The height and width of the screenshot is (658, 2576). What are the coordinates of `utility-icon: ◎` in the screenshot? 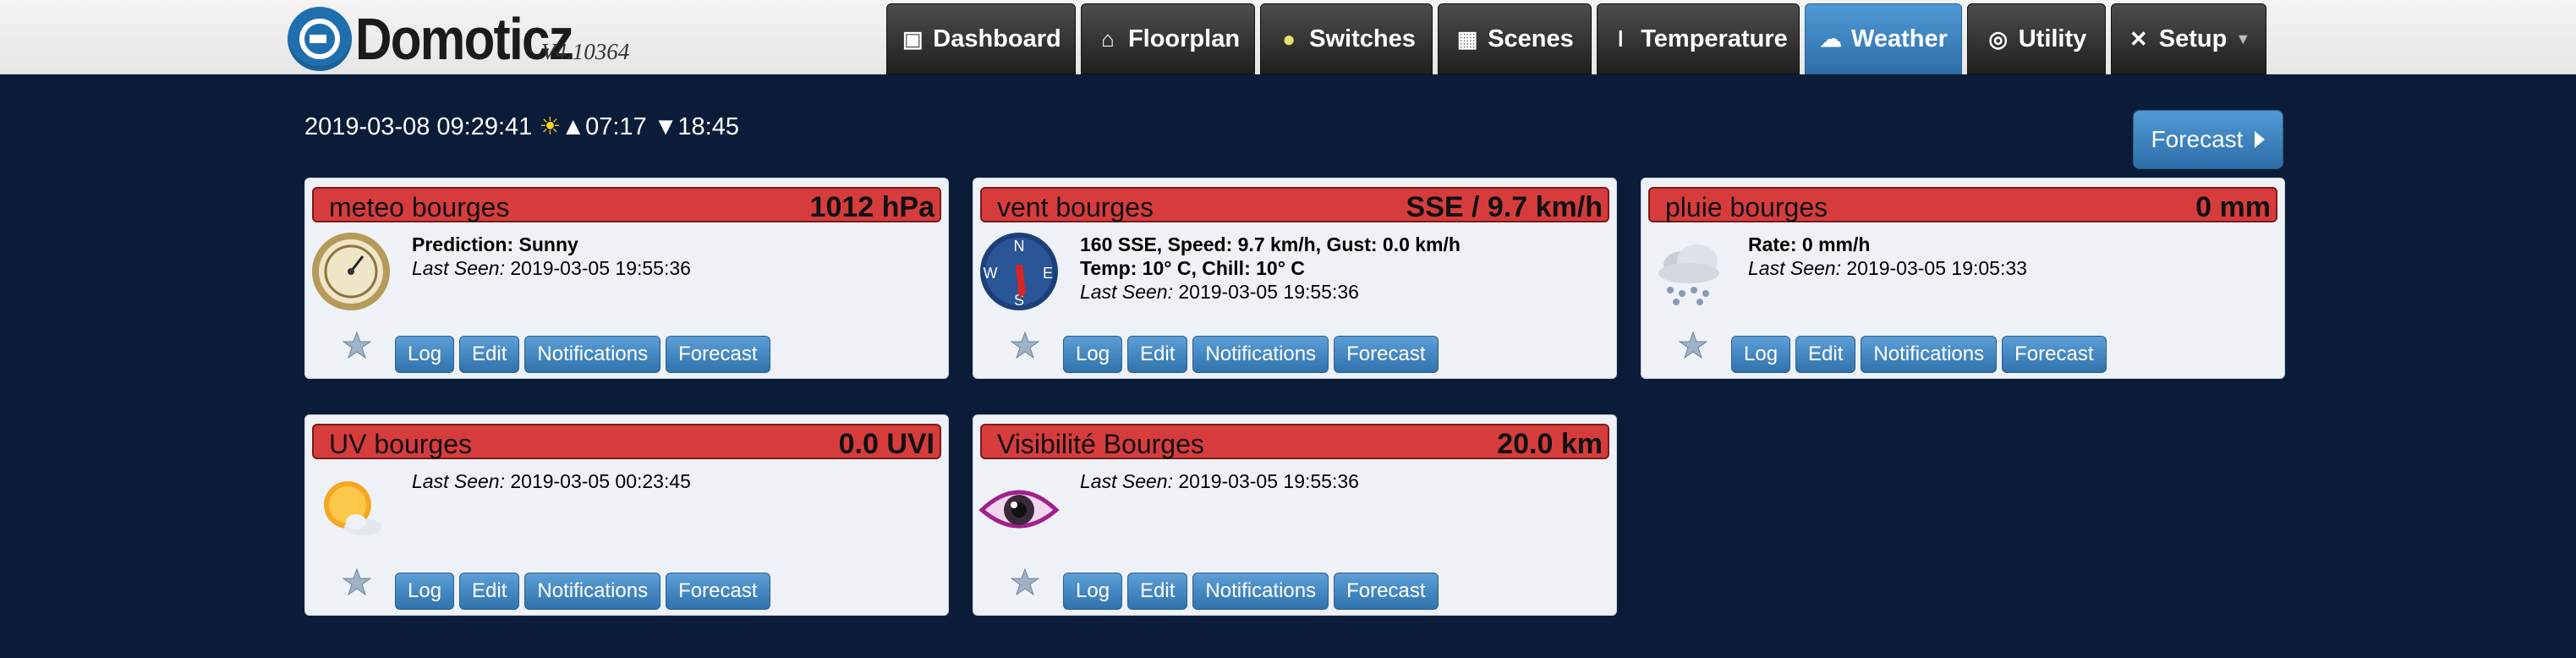 It's located at (1998, 39).